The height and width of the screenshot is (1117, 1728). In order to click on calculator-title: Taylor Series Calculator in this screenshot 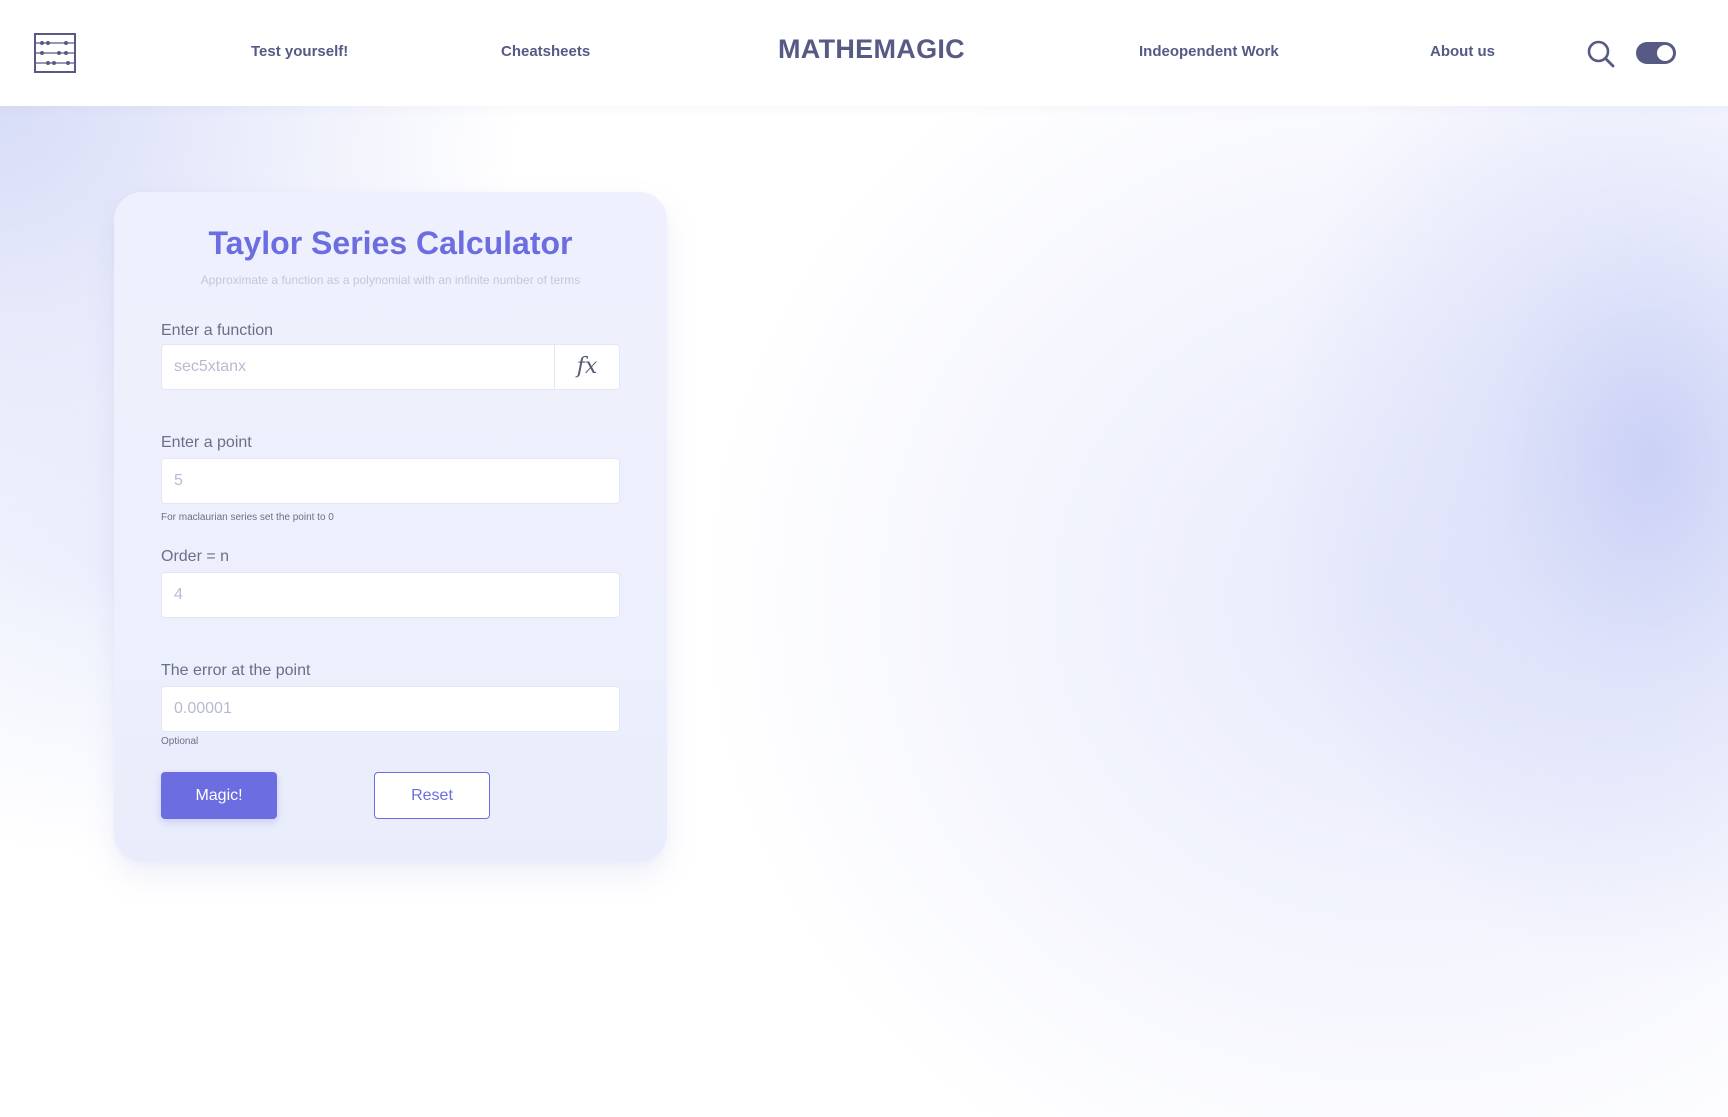, I will do `click(390, 243)`.